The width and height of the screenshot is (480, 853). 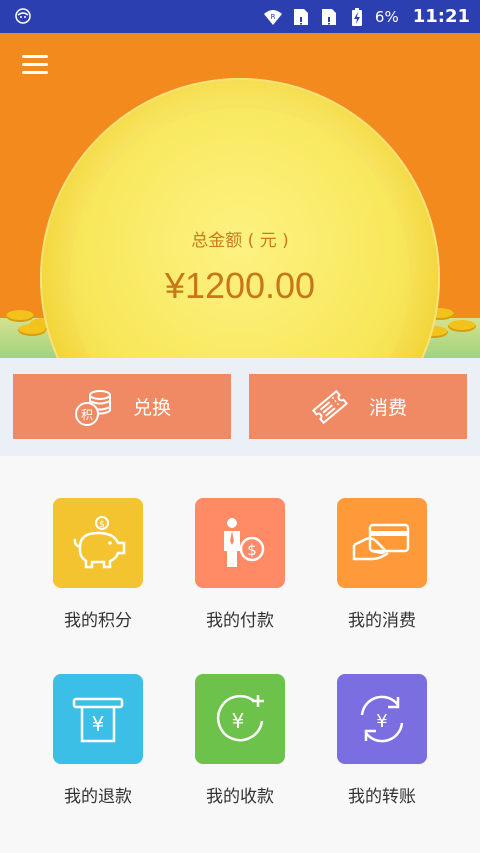 I want to click on tile-my-receipts: ¥ 我的收款, so click(x=240, y=740).